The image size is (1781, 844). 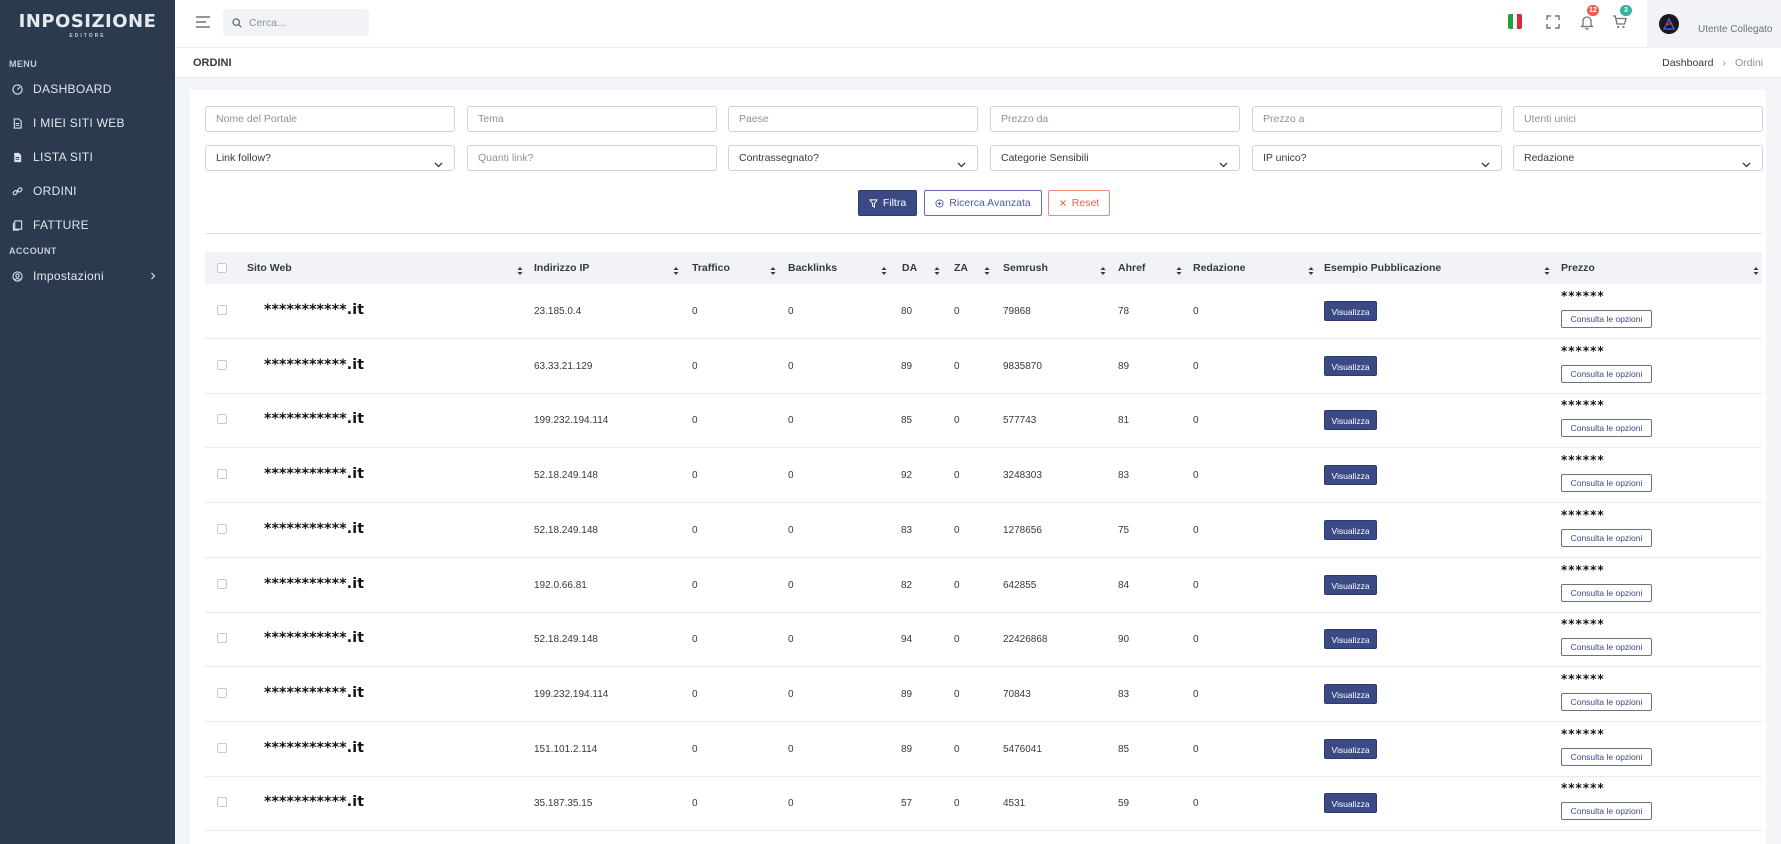 What do you see at coordinates (1587, 22) in the screenshot?
I see `bell-icon` at bounding box center [1587, 22].